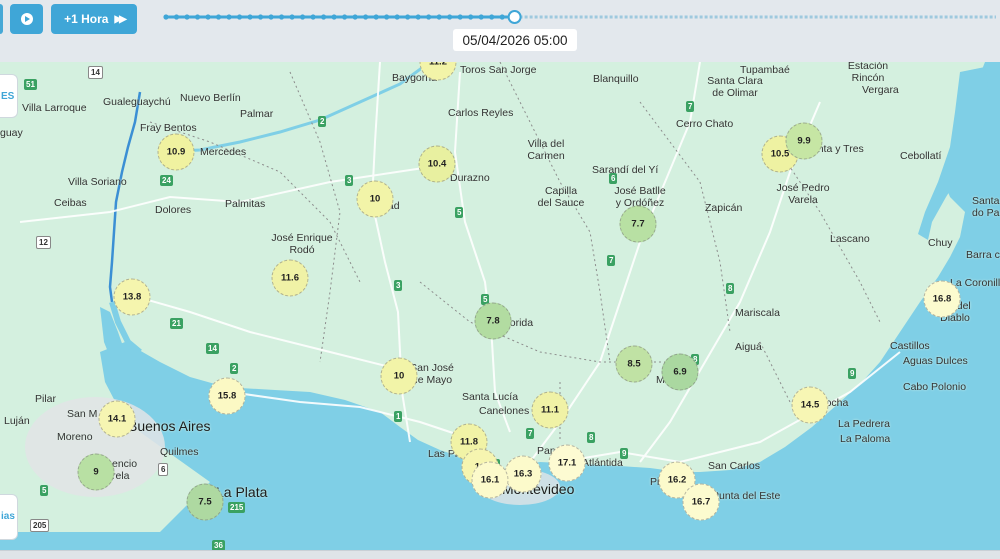  What do you see at coordinates (983, 255) in the screenshot?
I see `place-label: Barra c` at bounding box center [983, 255].